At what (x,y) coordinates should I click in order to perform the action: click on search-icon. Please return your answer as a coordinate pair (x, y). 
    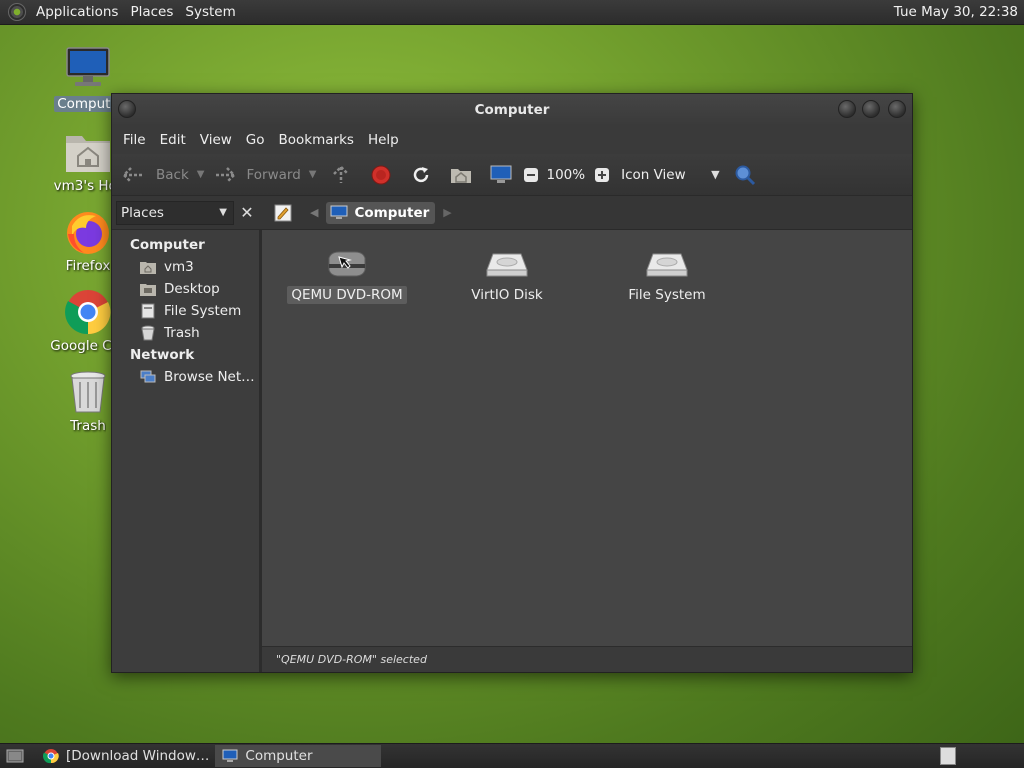
    Looking at the image, I should click on (745, 175).